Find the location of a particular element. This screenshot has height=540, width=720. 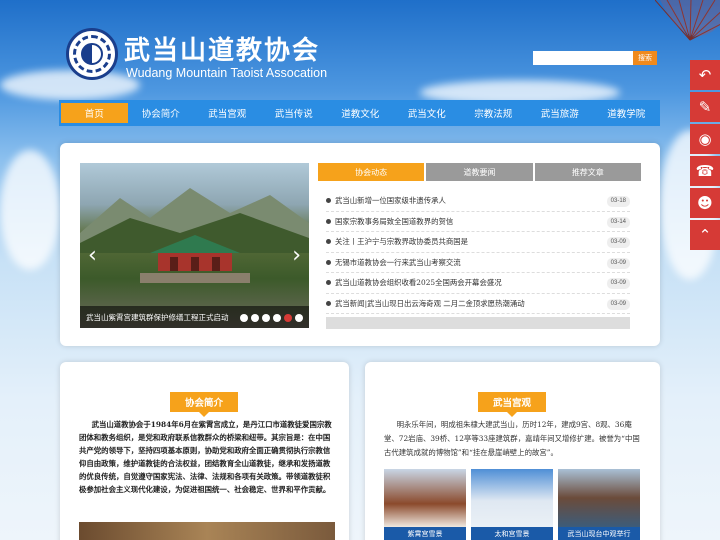

qq-icon: ☻ is located at coordinates (705, 203).